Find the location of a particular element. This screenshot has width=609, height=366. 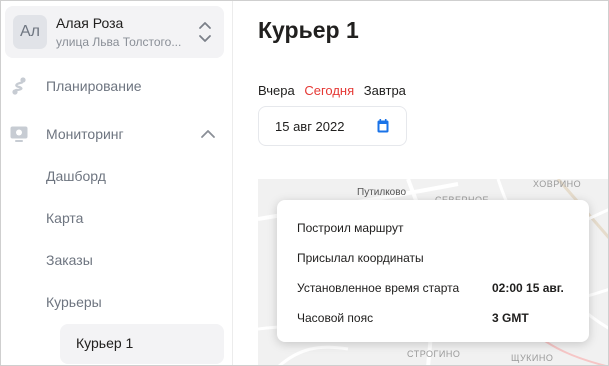

date-value: 15 авг 2022 is located at coordinates (310, 126).